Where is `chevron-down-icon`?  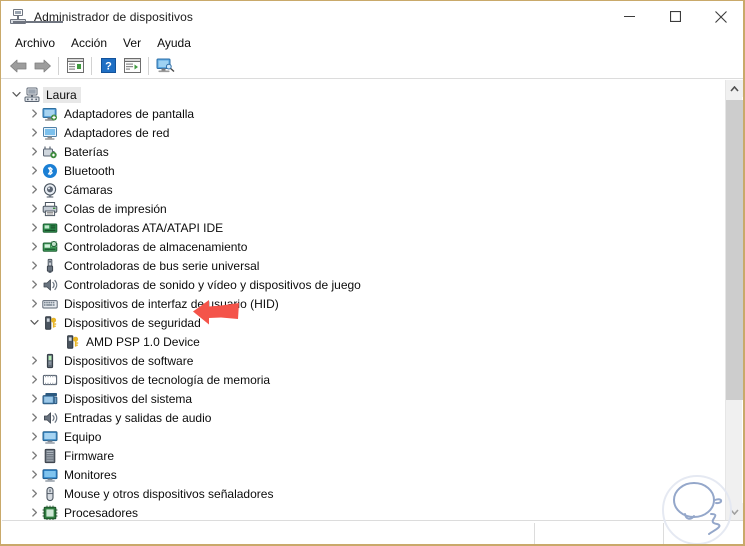
chevron-down-icon is located at coordinates (16, 94).